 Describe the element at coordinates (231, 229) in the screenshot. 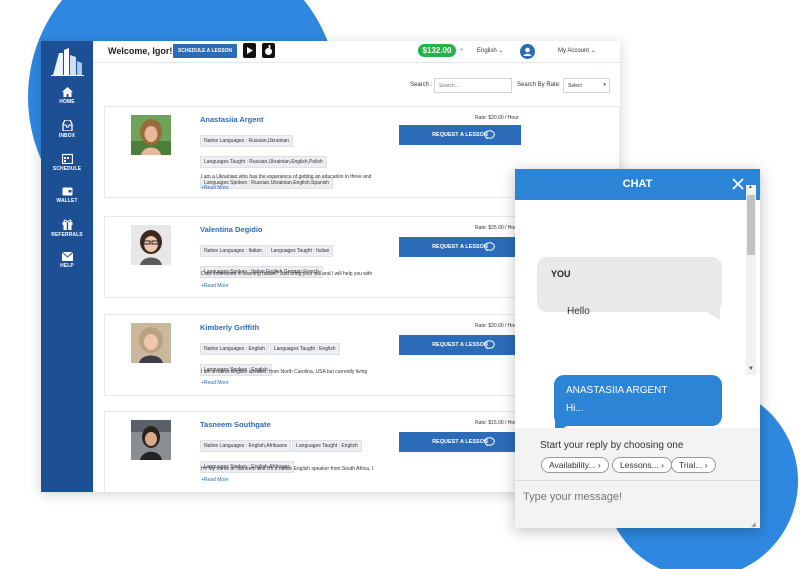

I see `teacher-name: Valentina Degidio` at that location.